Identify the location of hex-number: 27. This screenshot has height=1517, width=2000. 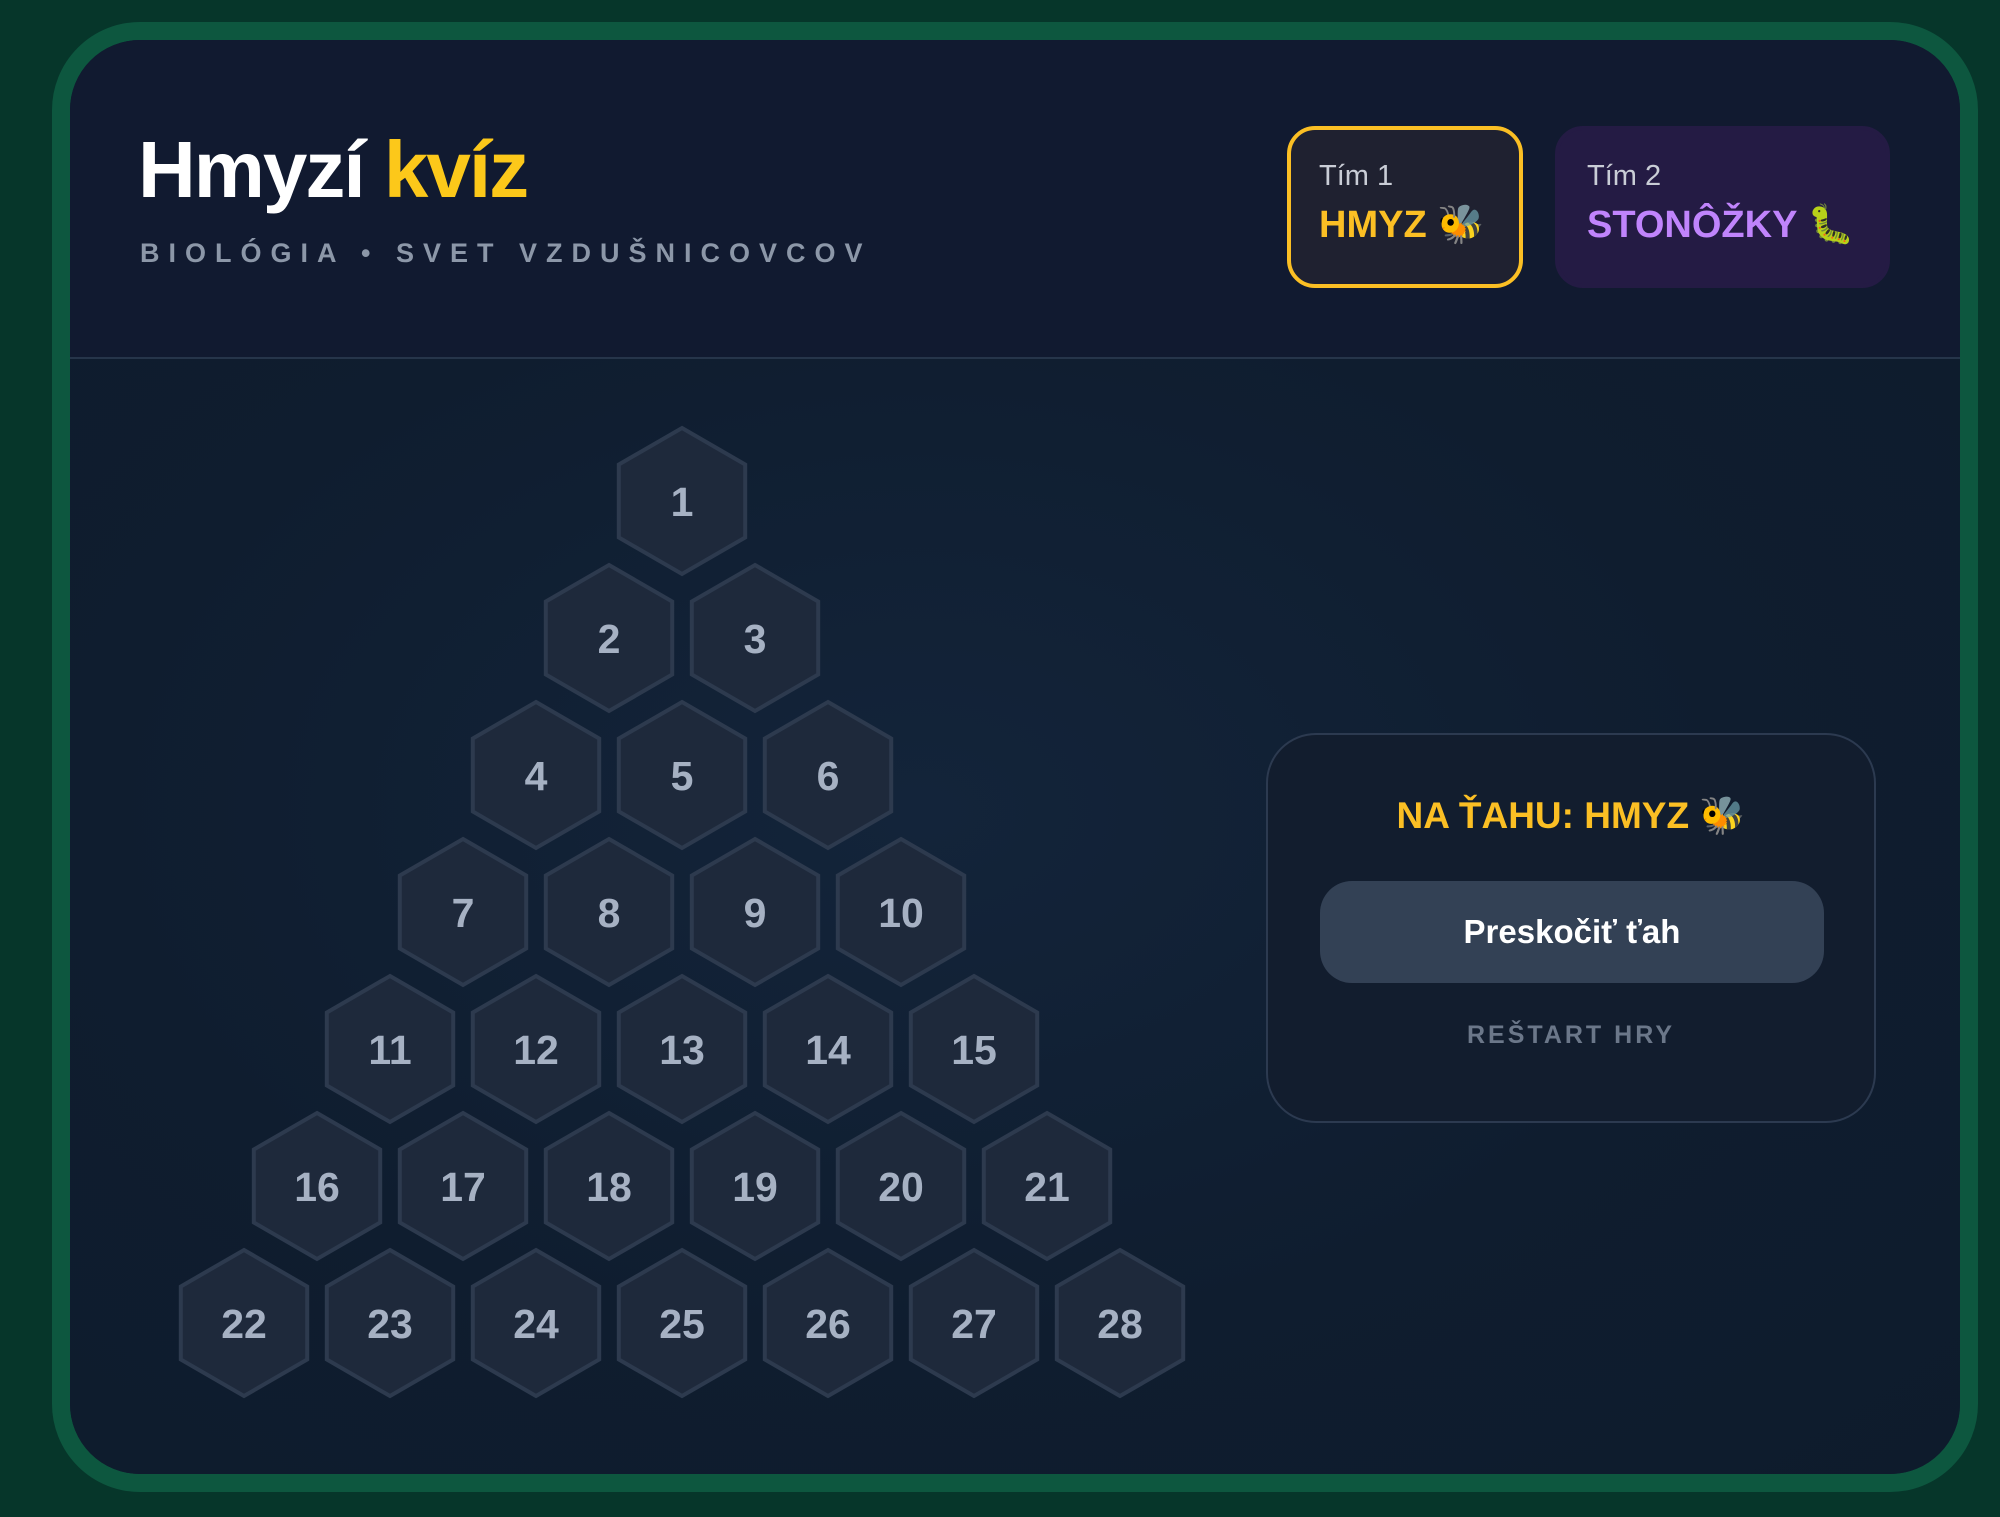
(974, 1324).